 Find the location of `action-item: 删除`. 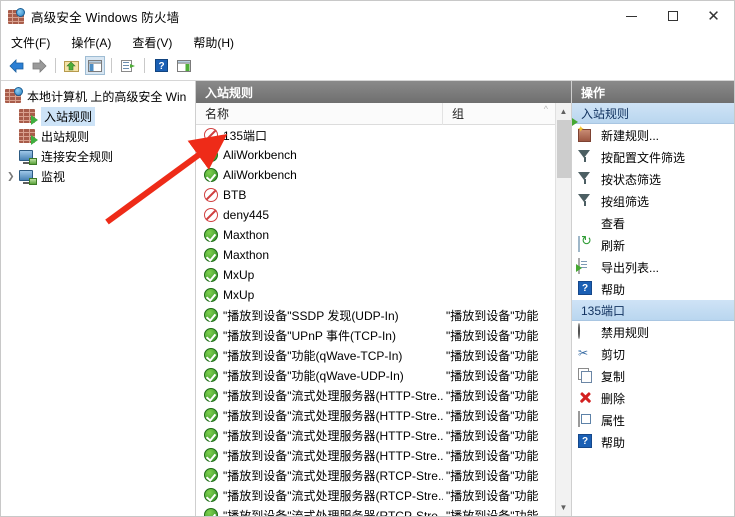

action-item: 删除 is located at coordinates (653, 398).